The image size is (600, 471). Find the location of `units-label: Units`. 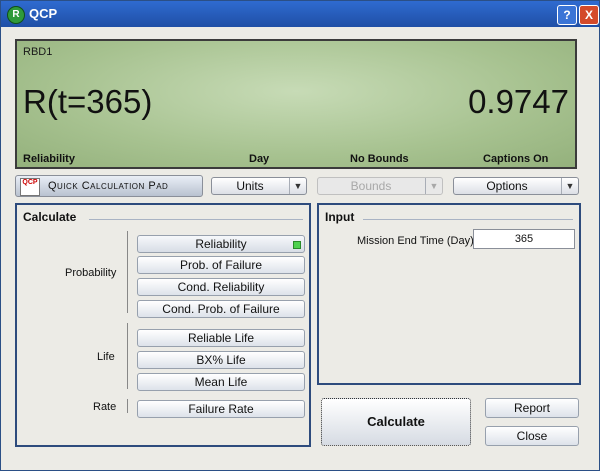

units-label: Units is located at coordinates (250, 186).